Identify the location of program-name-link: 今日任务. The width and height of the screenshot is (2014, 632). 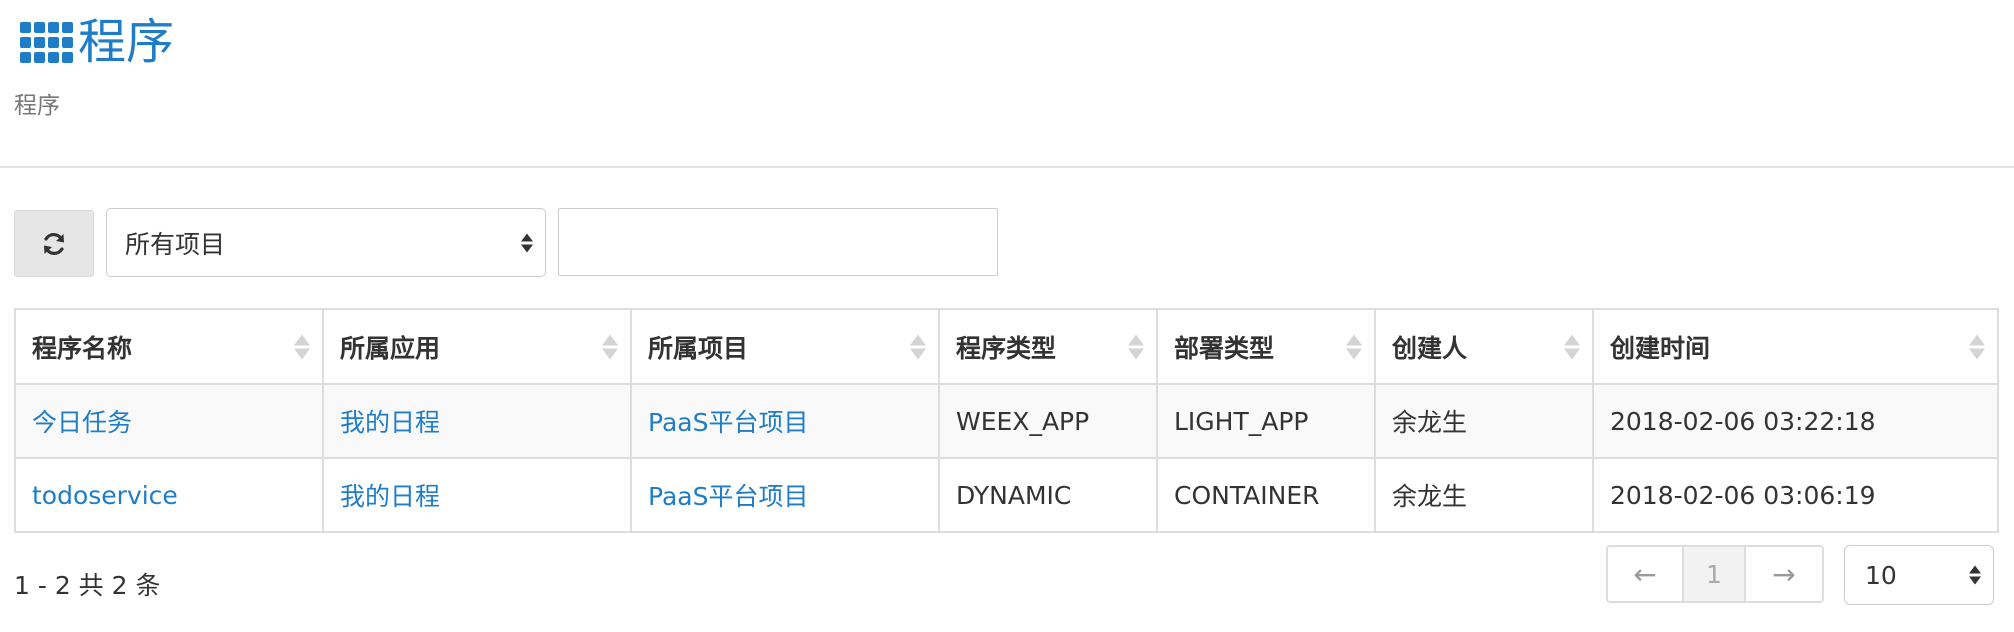
(82, 422).